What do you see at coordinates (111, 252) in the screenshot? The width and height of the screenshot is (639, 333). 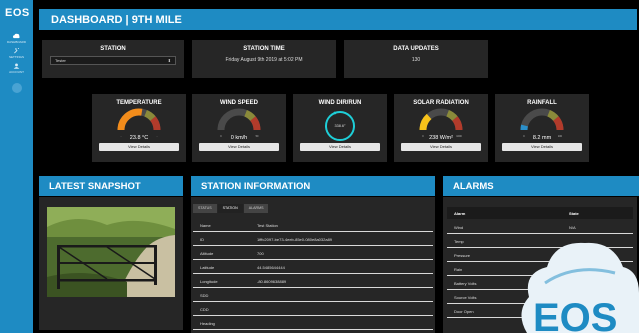 I see `snapshot-image` at bounding box center [111, 252].